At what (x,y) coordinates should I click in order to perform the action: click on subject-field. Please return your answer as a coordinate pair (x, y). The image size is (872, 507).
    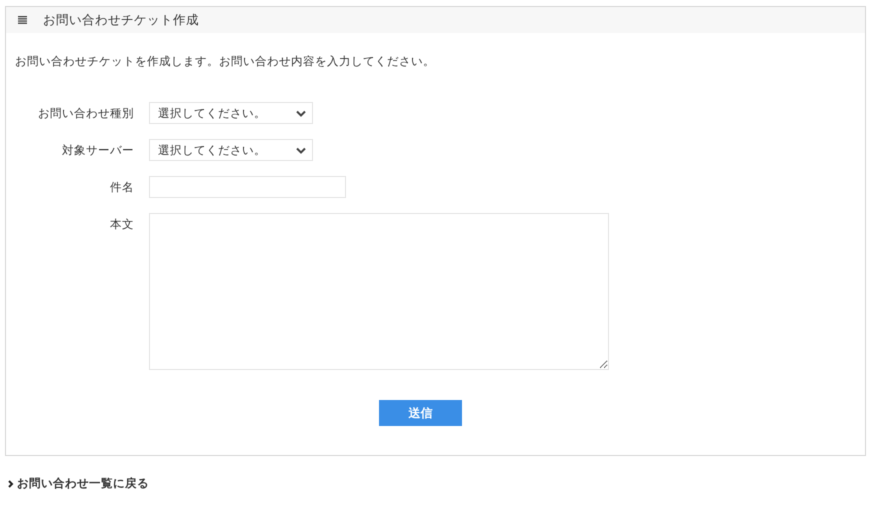
    Looking at the image, I should click on (247, 187).